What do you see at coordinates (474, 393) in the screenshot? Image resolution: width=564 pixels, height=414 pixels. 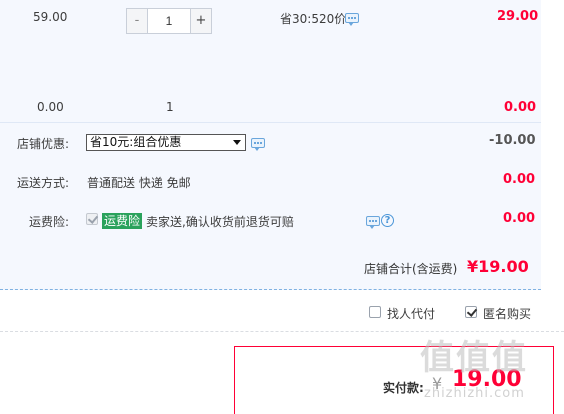 I see `site-watermark-url: zhizhizhi.com` at bounding box center [474, 393].